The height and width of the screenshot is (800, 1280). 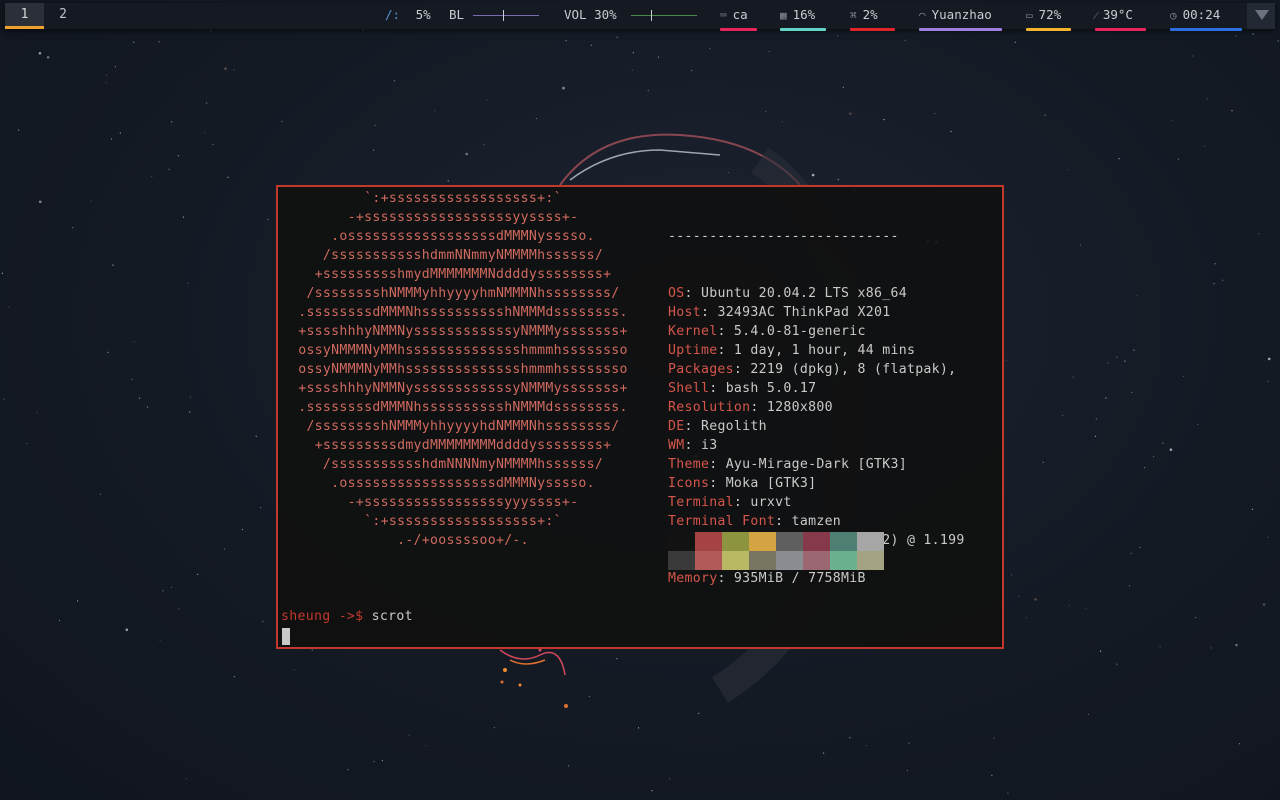 I want to click on info-key: Kernel, so click(x=693, y=331).